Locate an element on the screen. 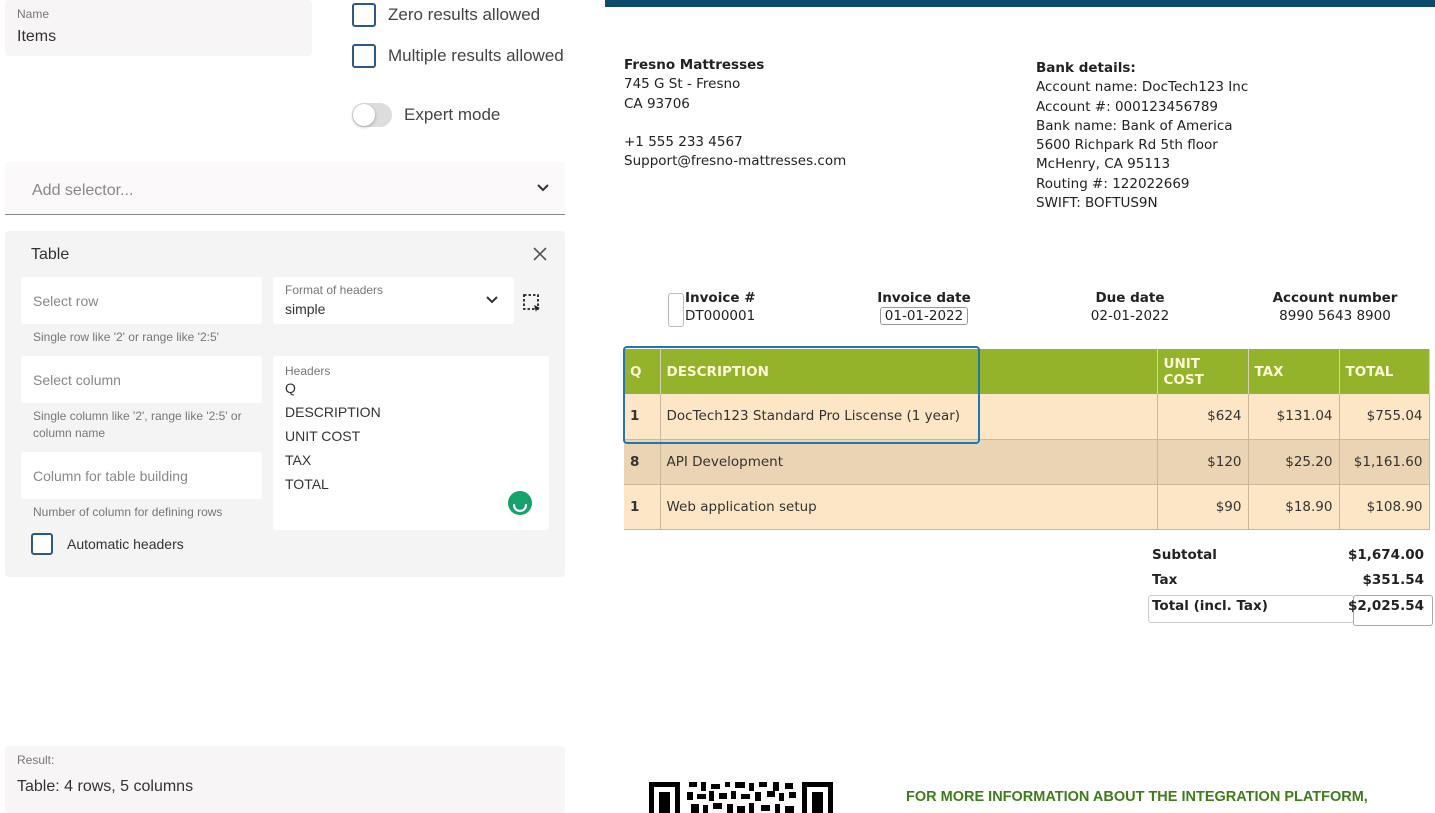 The width and height of the screenshot is (1435, 813). format-headers-label: Format of headers is located at coordinates (334, 290).